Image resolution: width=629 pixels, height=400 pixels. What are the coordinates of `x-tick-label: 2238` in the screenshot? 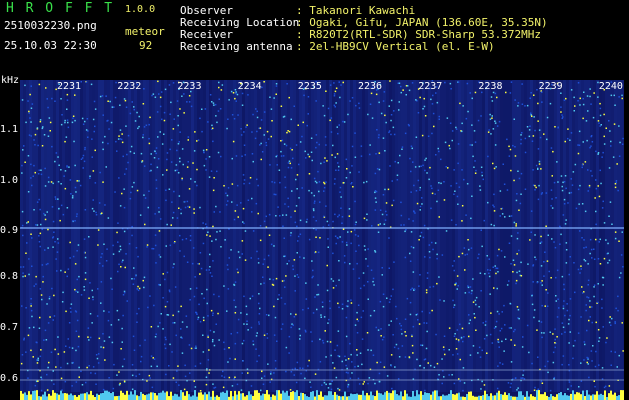 It's located at (490, 86).